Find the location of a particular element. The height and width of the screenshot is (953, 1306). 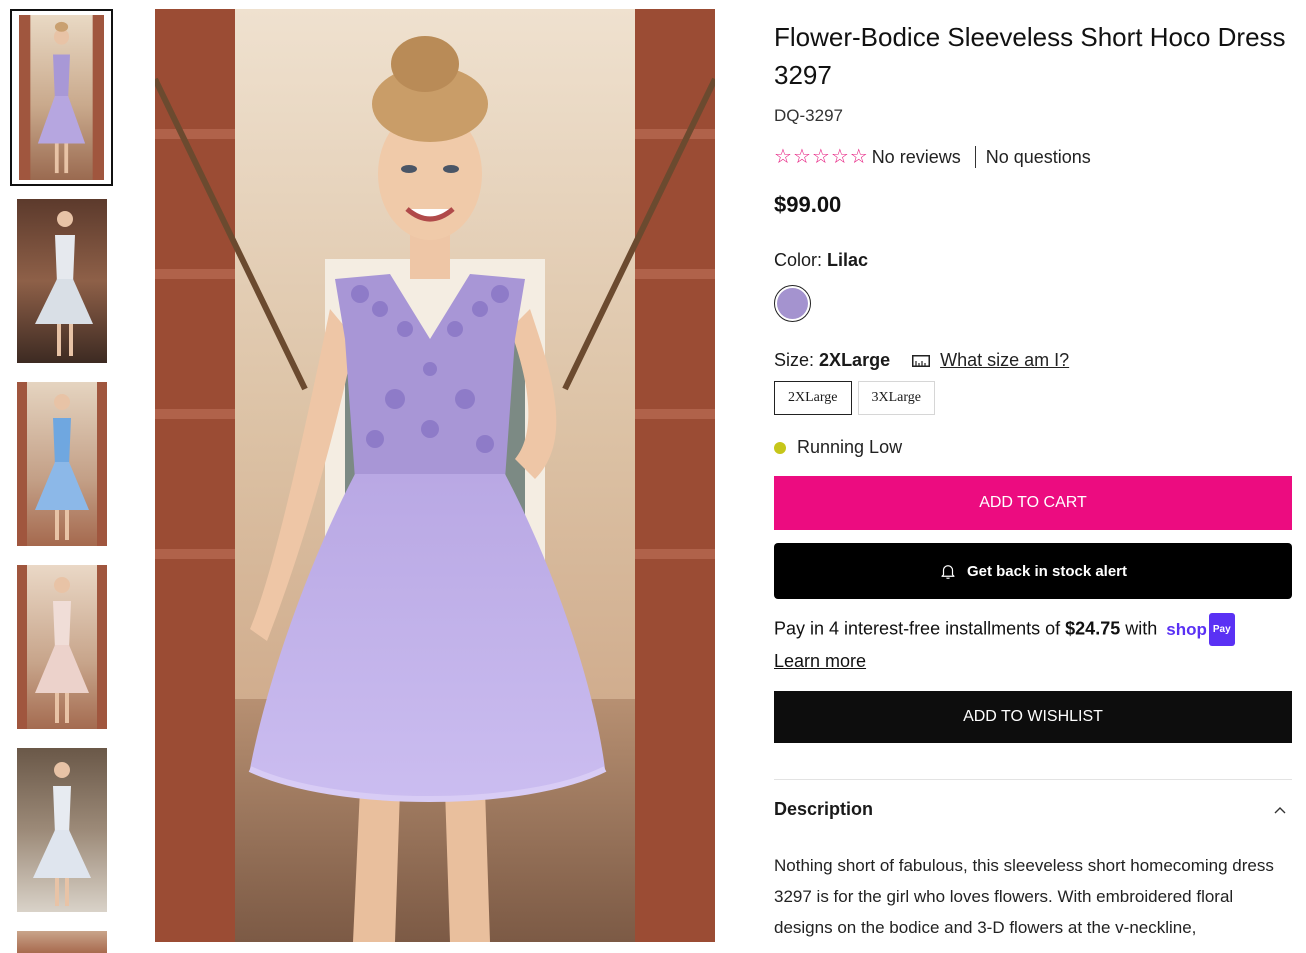

thumbnail-silver is located at coordinates (62, 830).